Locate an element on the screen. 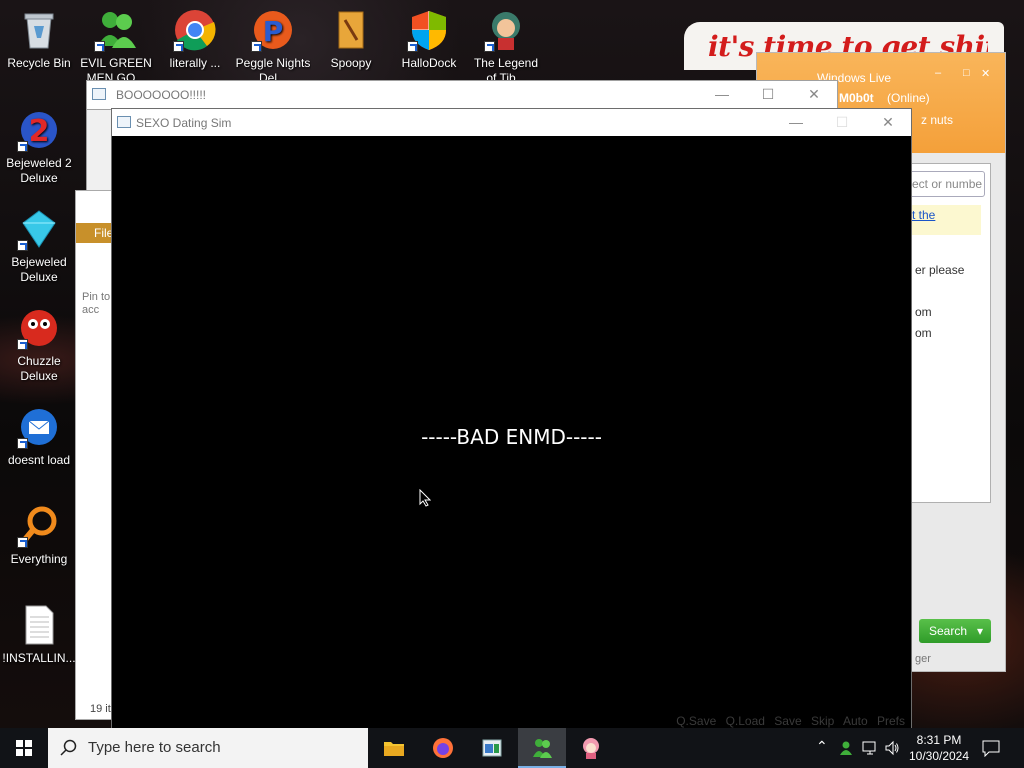 Image resolution: width=1024 pixels, height=768 pixels. clock-time: 8:31 PM is located at coordinates (939, 740).